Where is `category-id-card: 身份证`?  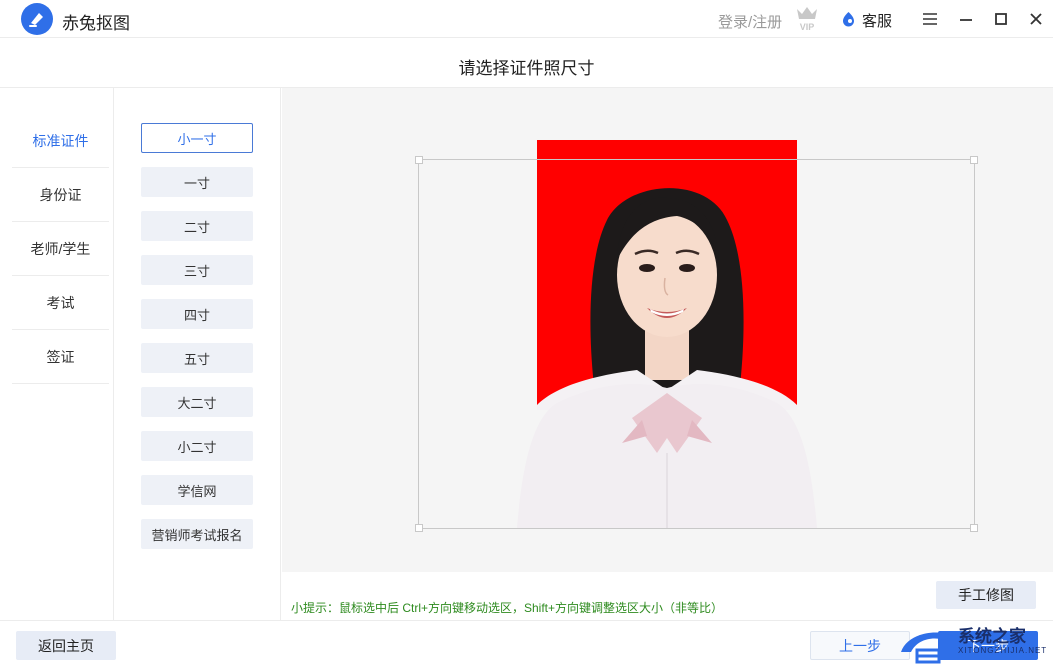 category-id-card: 身份证 is located at coordinates (60, 195).